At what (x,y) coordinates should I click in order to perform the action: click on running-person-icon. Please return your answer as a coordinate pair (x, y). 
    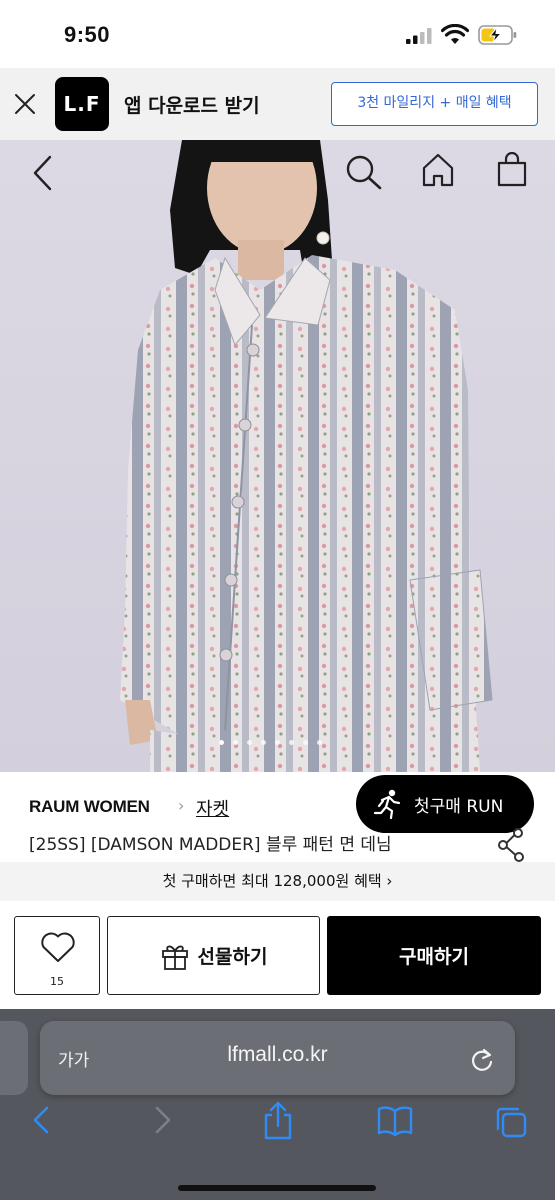
    Looking at the image, I should click on (387, 804).